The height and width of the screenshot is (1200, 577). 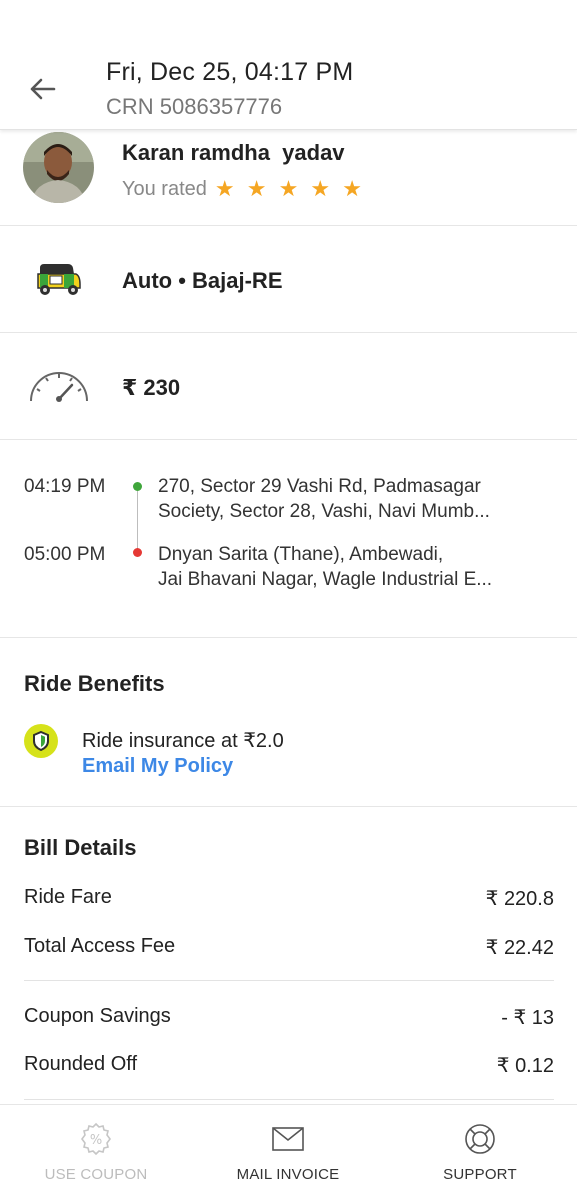 What do you see at coordinates (137, 521) in the screenshot?
I see `route-line` at bounding box center [137, 521].